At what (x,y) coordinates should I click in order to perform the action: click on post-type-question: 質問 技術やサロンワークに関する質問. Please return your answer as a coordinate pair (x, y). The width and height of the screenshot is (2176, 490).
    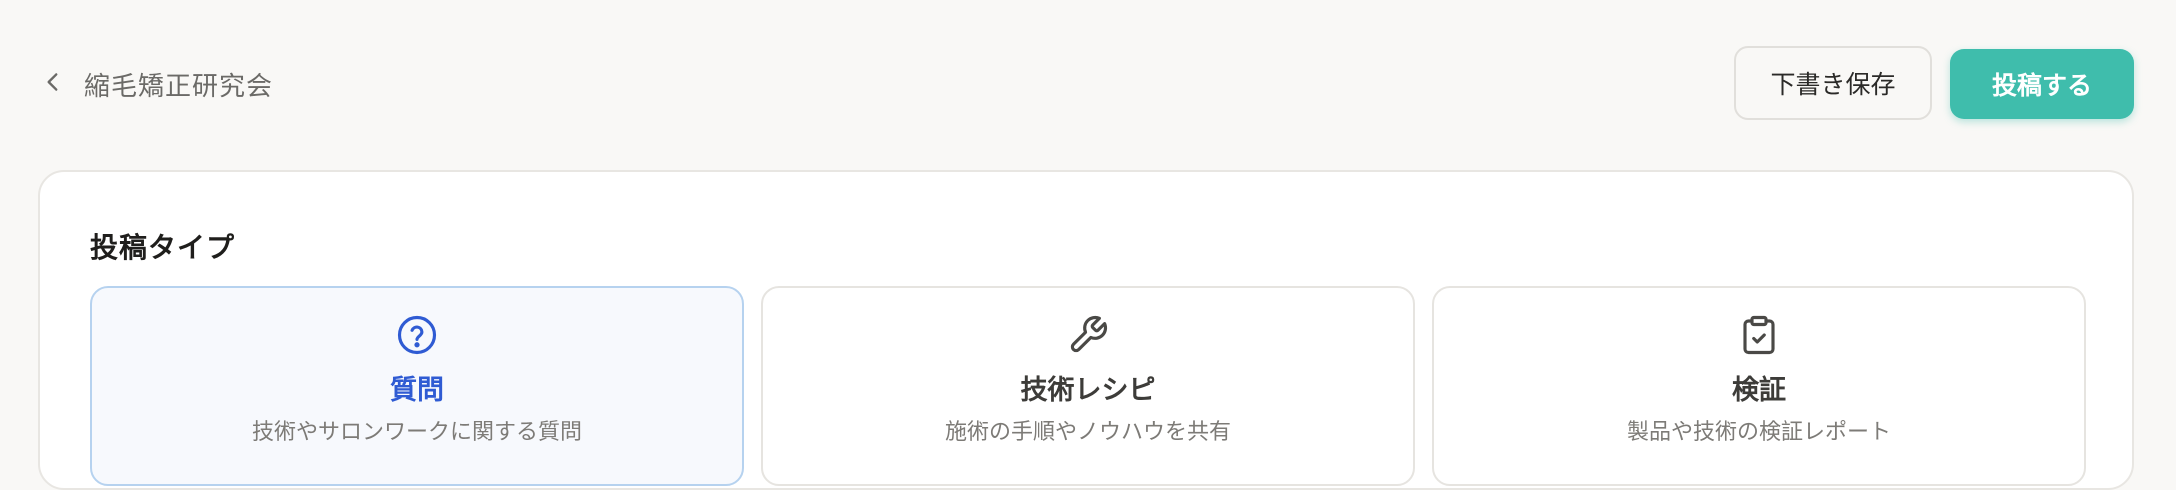
    Looking at the image, I should click on (417, 386).